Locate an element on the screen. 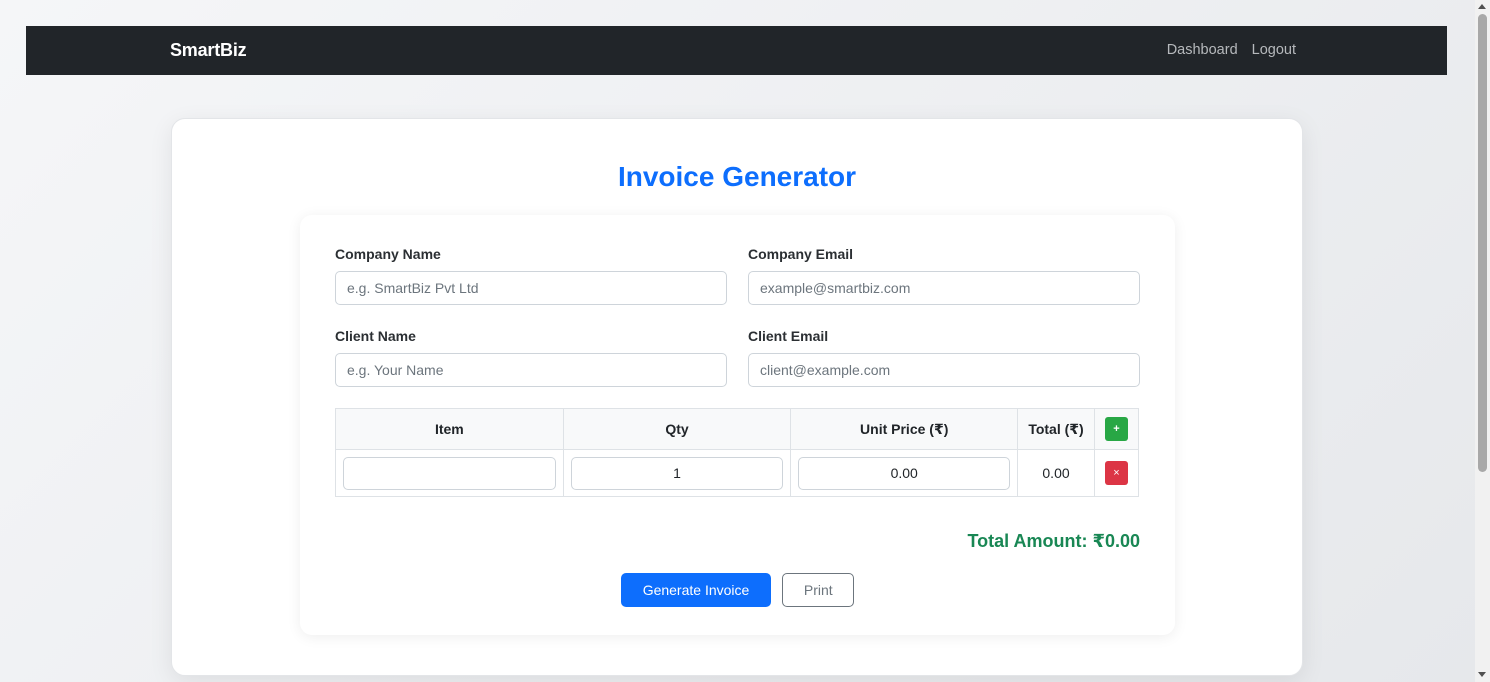  nav-links: Dashboard Logout is located at coordinates (1231, 50).